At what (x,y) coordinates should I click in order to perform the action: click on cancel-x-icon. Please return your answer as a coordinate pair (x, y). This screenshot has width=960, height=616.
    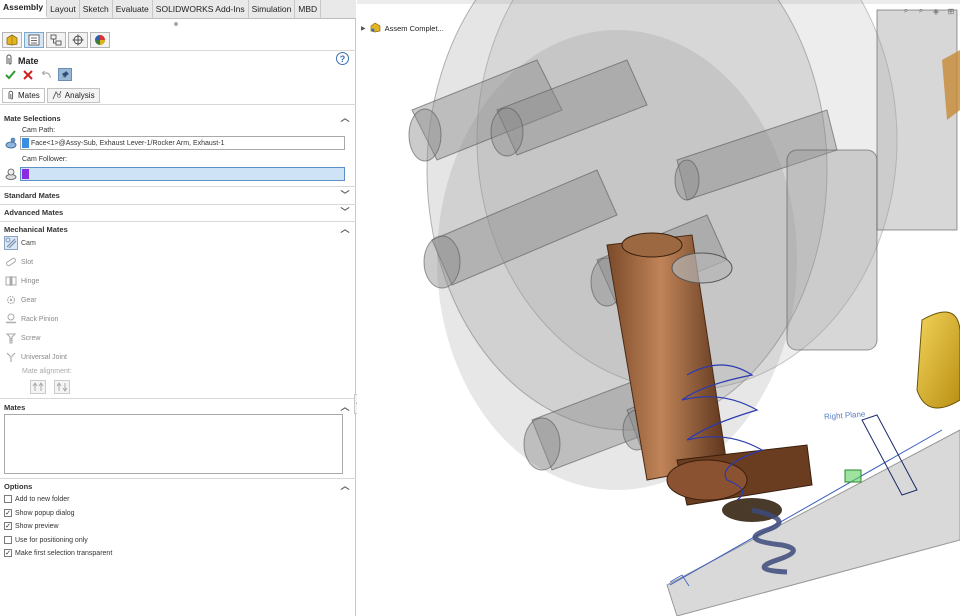
    Looking at the image, I should click on (28, 75).